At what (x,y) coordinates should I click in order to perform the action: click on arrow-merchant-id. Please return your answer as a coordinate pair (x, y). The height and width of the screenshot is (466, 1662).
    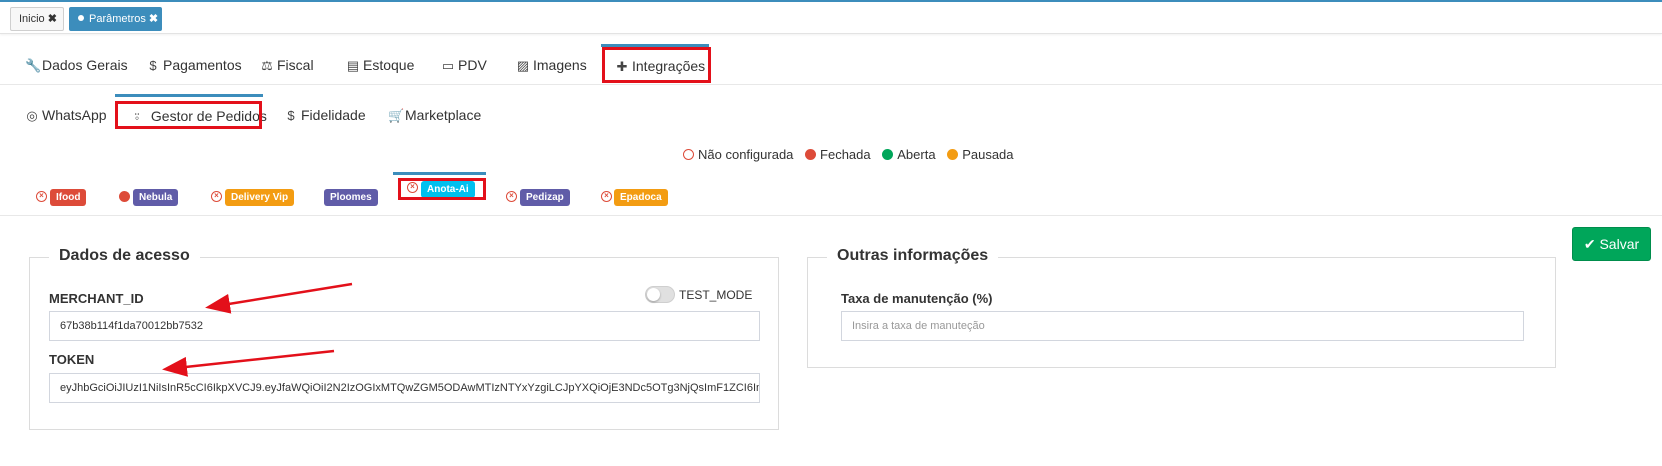
    Looking at the image, I should click on (279, 298).